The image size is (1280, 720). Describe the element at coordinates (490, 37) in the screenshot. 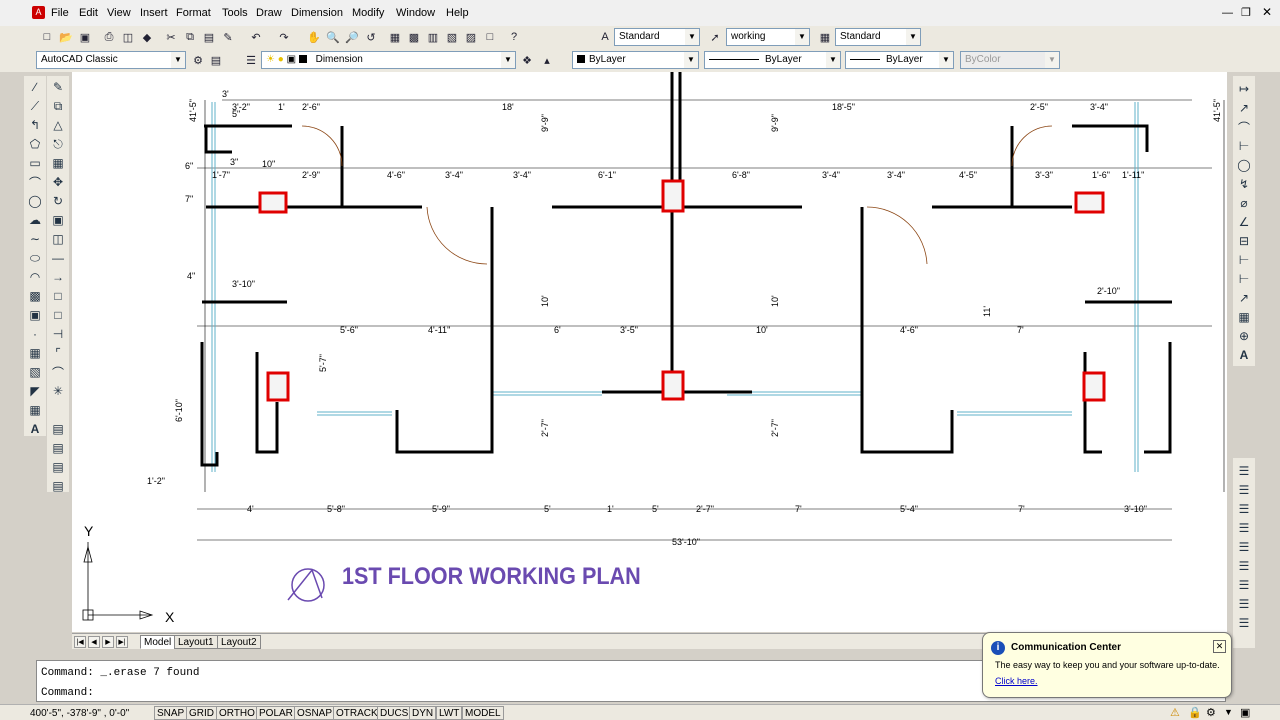

I see `calculator-icon: □` at that location.